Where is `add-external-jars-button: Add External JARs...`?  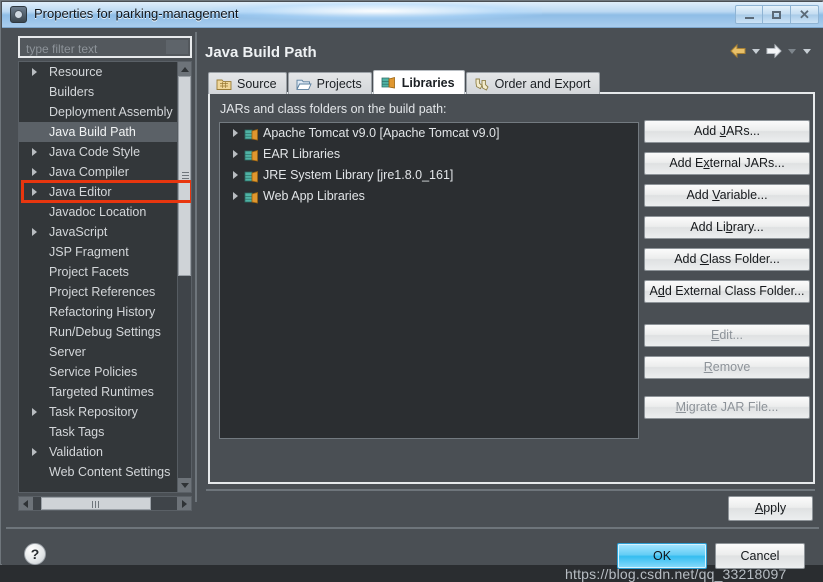
add-external-jars-button: Add External JARs... is located at coordinates (727, 163).